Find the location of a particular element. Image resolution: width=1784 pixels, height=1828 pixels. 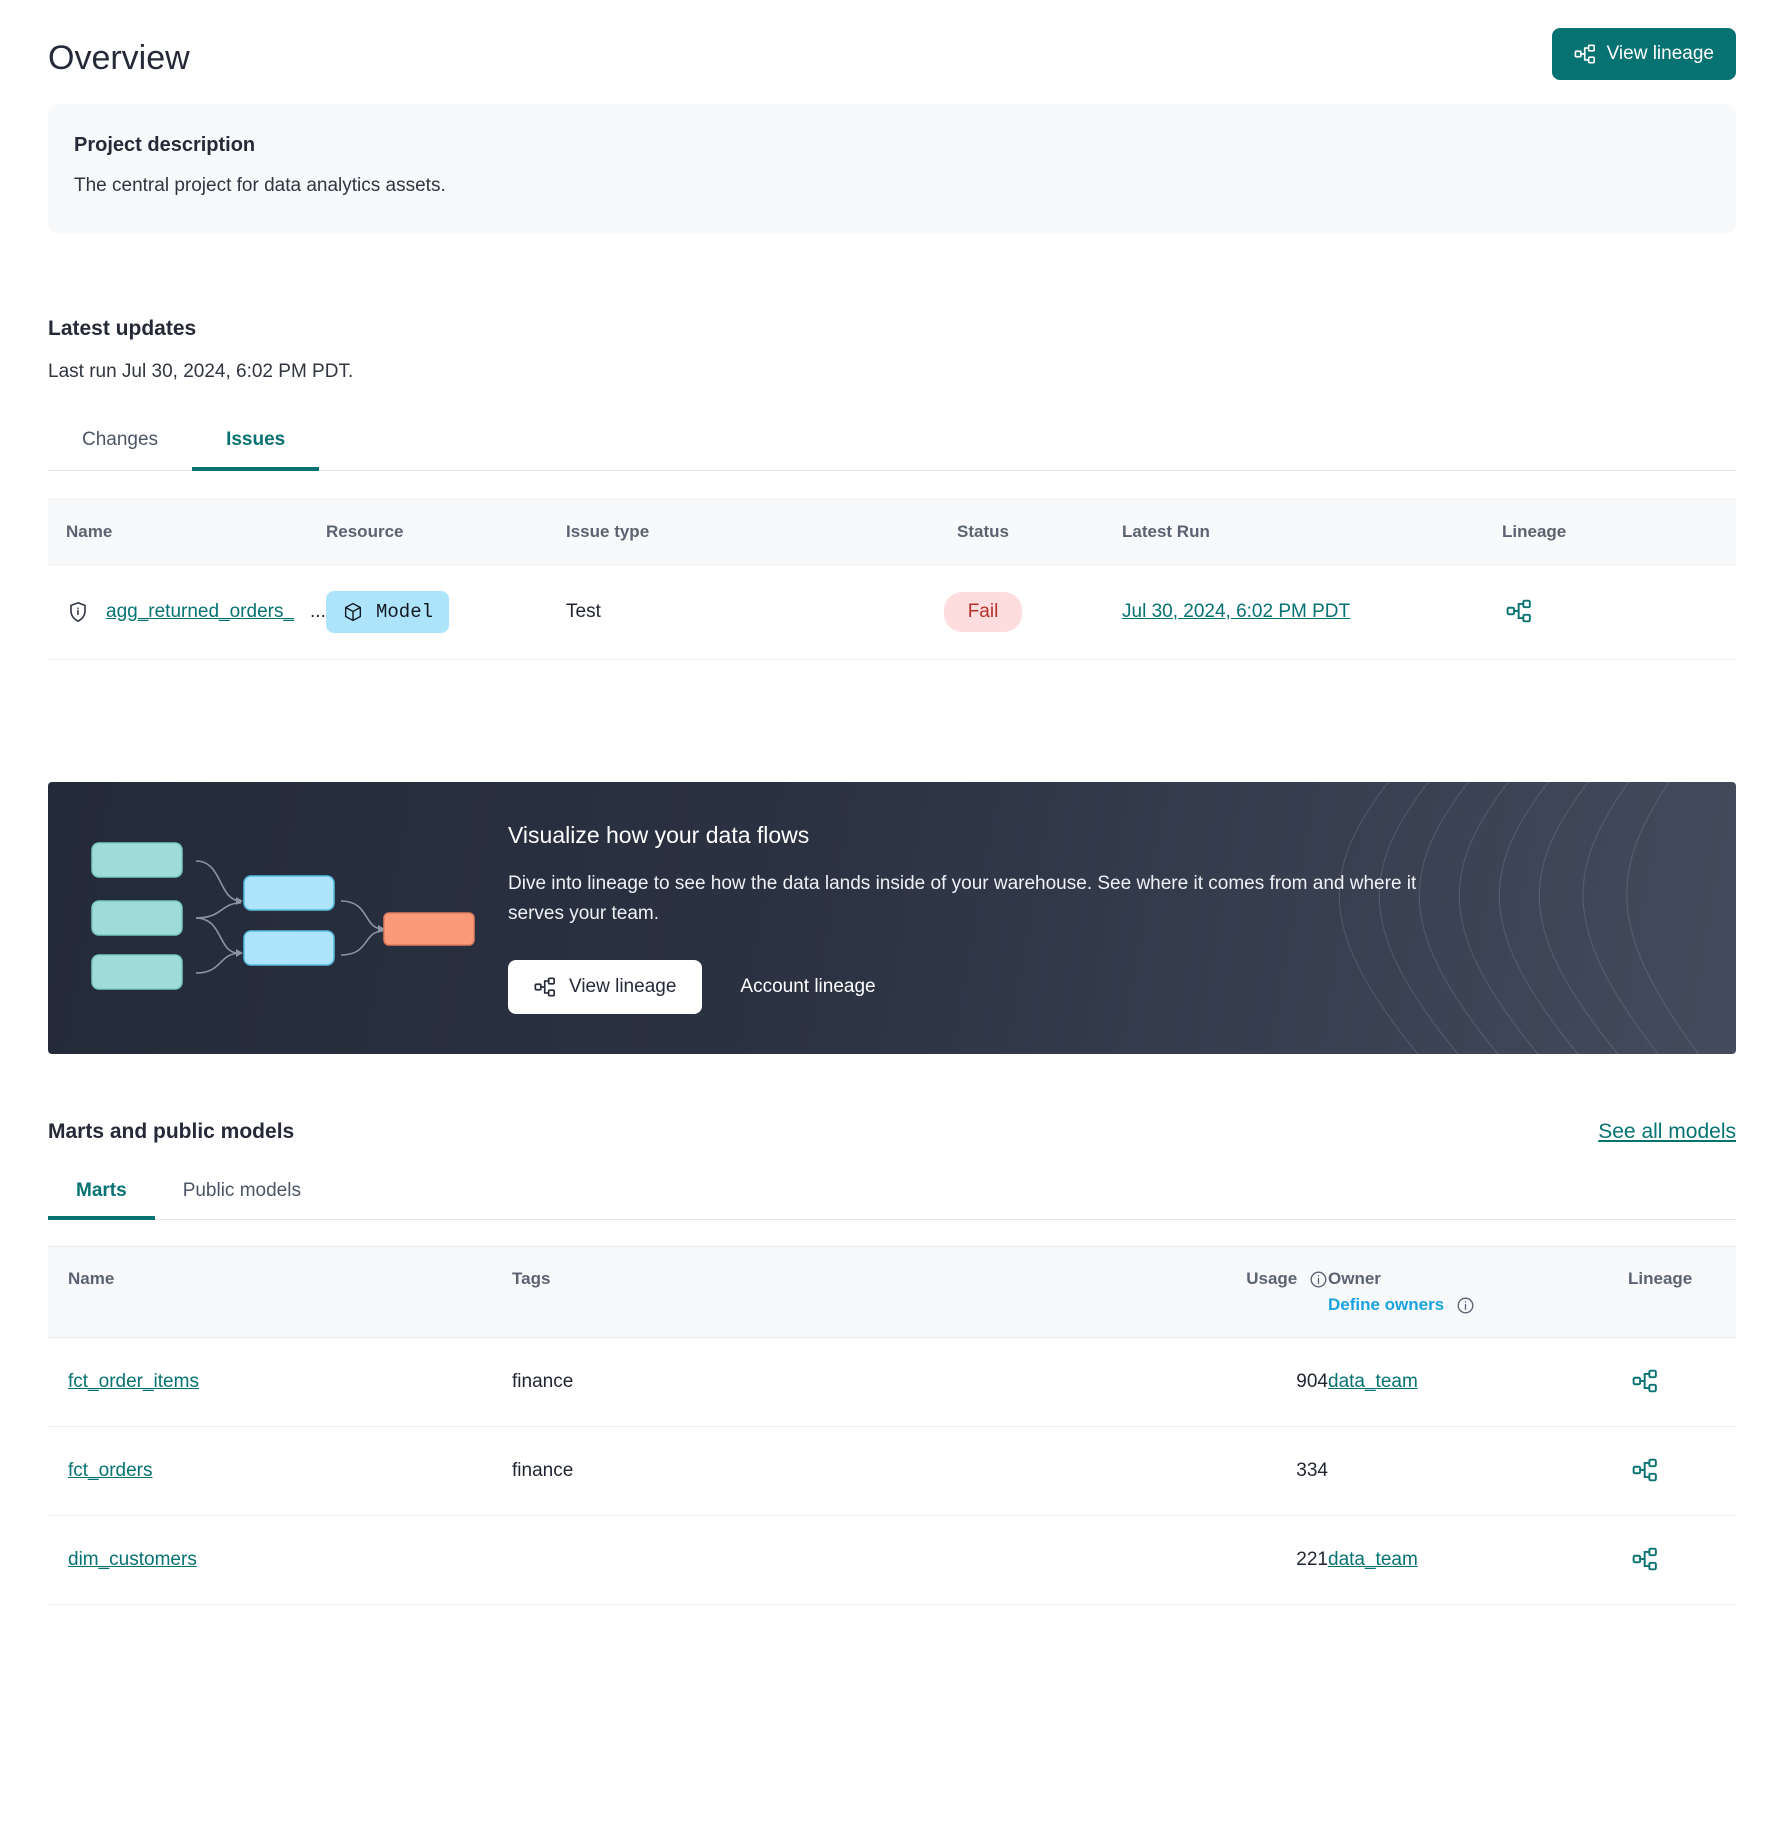

marts-col-owner: Owner Define owners is located at coordinates (1478, 1291).